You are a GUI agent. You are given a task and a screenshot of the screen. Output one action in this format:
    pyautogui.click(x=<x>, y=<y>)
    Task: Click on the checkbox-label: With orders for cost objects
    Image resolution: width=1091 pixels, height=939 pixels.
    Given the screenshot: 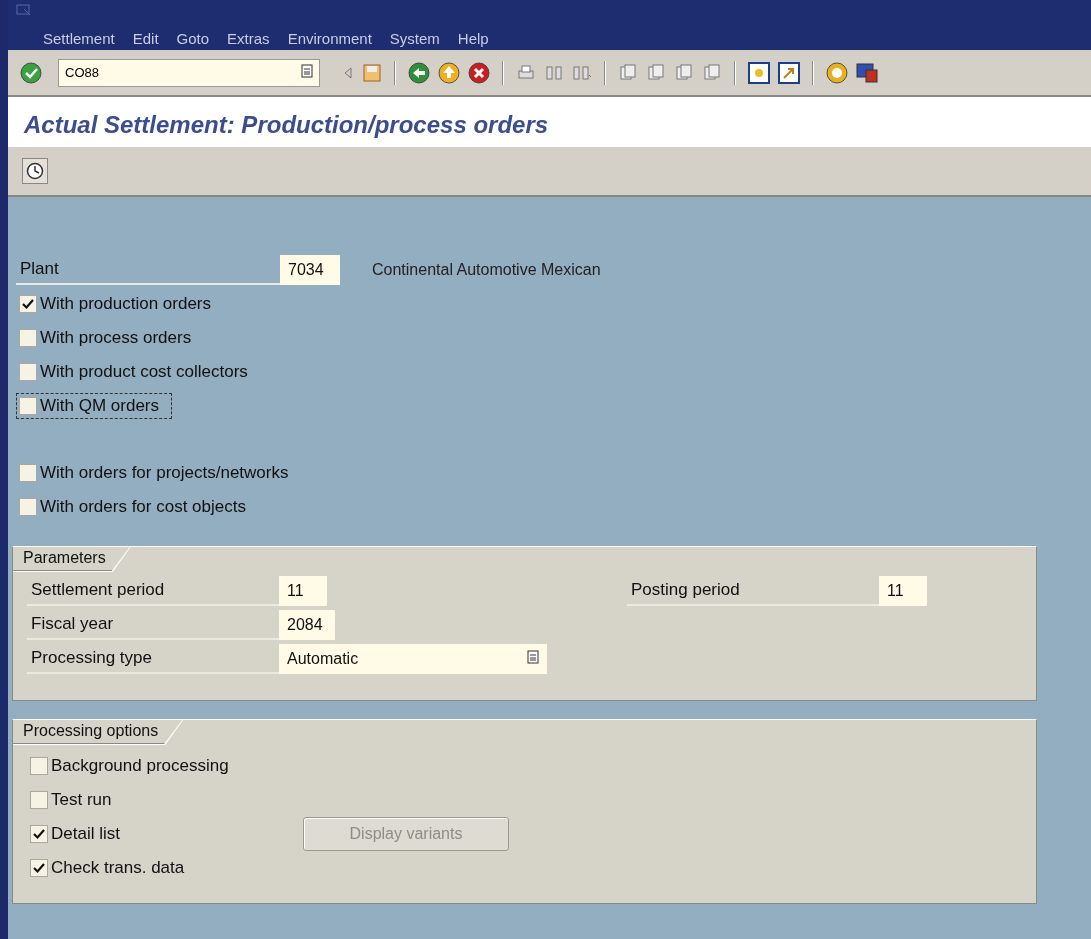 What is the action you would take?
    pyautogui.click(x=143, y=507)
    